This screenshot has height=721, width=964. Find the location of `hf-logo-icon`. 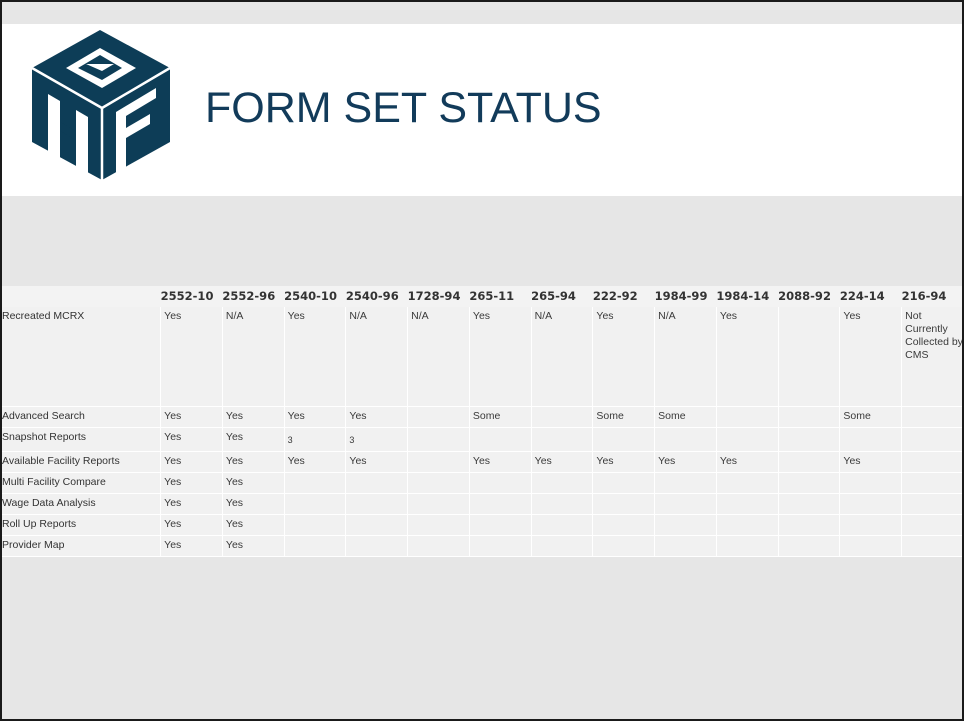

hf-logo-icon is located at coordinates (101, 105).